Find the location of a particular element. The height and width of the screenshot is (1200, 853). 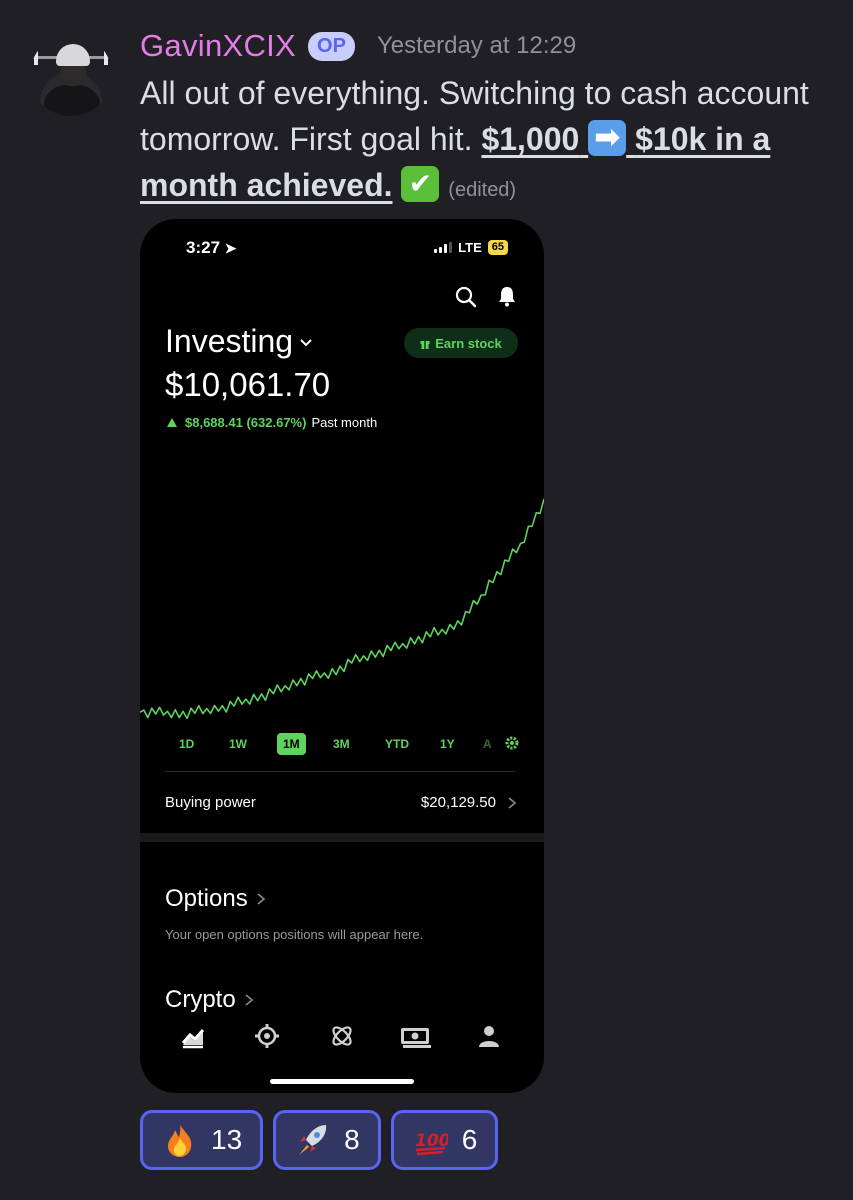

location-arrow-icon: ➤ is located at coordinates (230, 248).